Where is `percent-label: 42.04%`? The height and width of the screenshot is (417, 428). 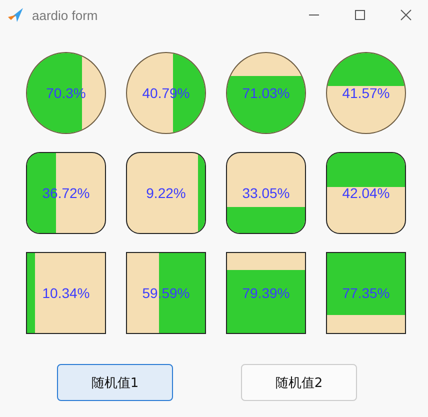 percent-label: 42.04% is located at coordinates (366, 193).